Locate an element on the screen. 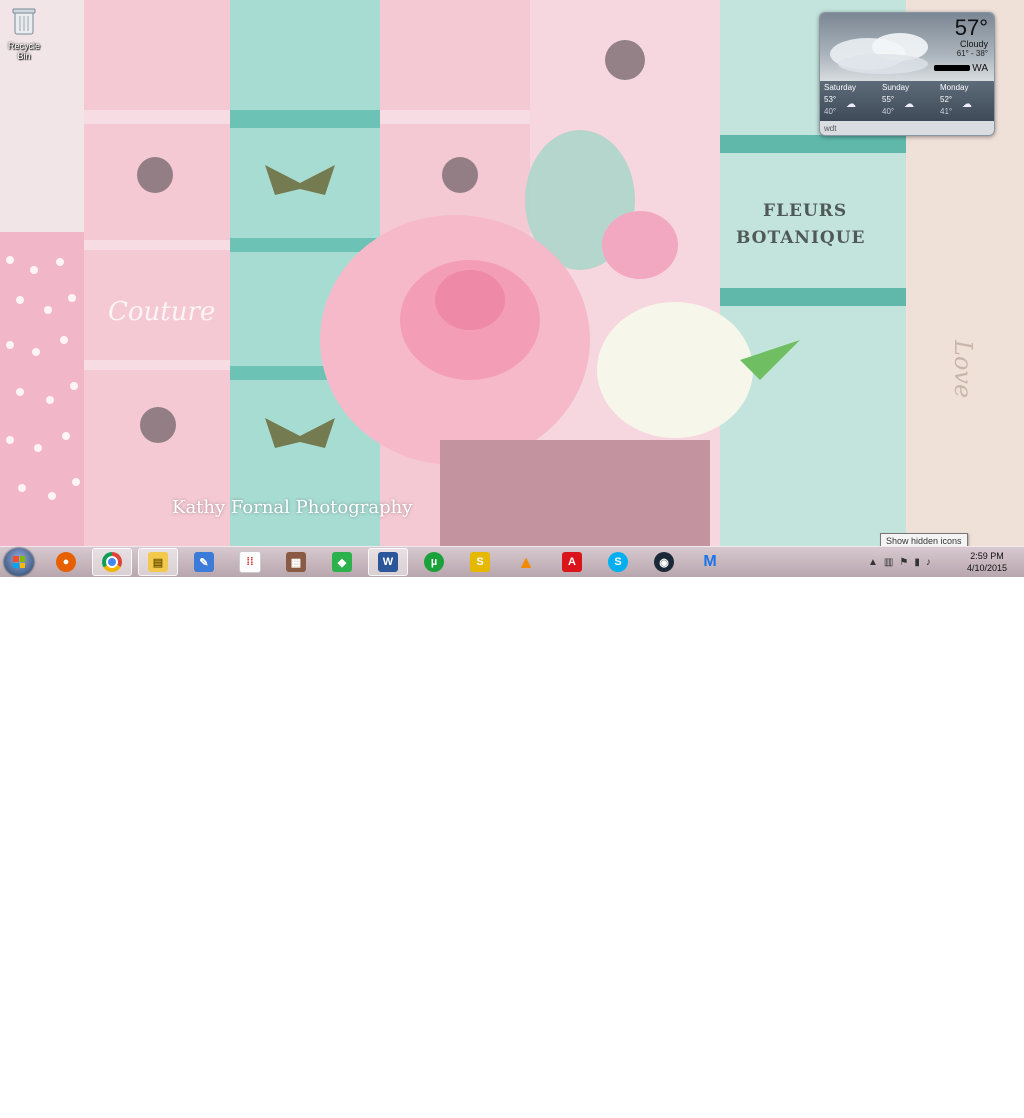  firefox-icon: ● is located at coordinates (66, 562).